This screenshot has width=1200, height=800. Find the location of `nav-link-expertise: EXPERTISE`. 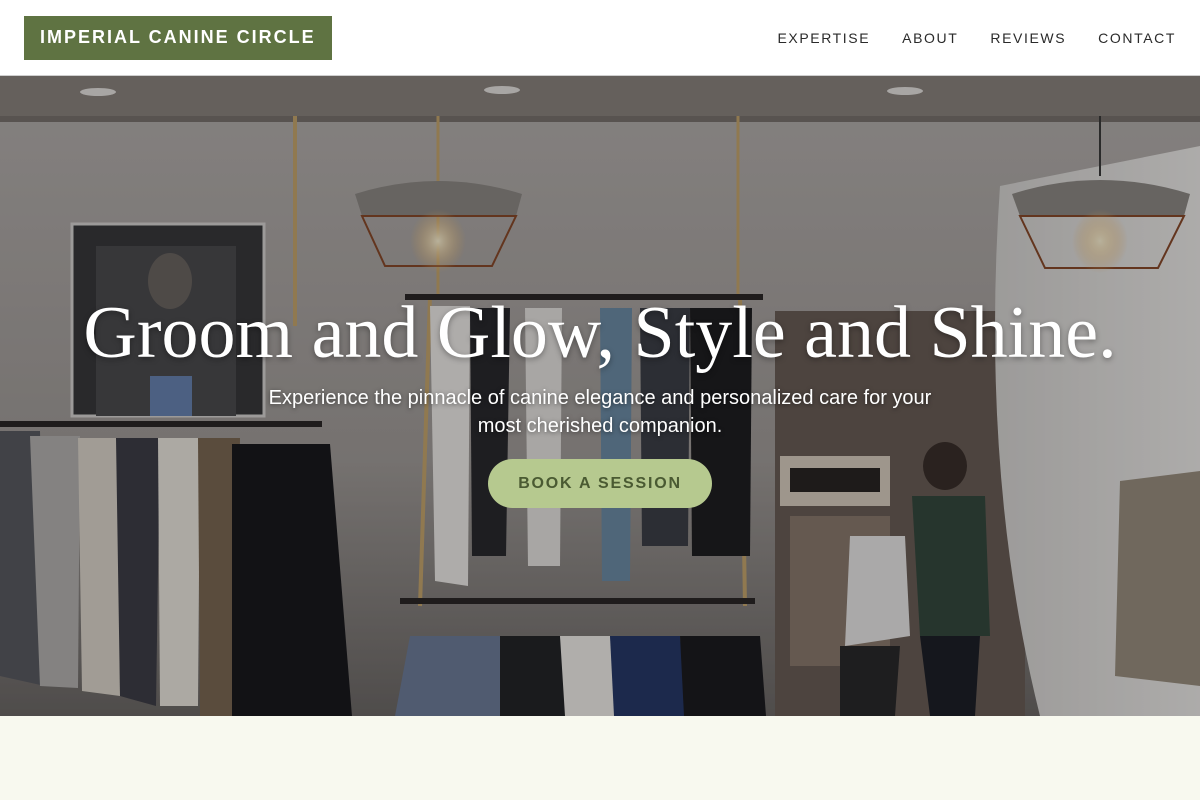

nav-link-expertise: EXPERTISE is located at coordinates (823, 38).